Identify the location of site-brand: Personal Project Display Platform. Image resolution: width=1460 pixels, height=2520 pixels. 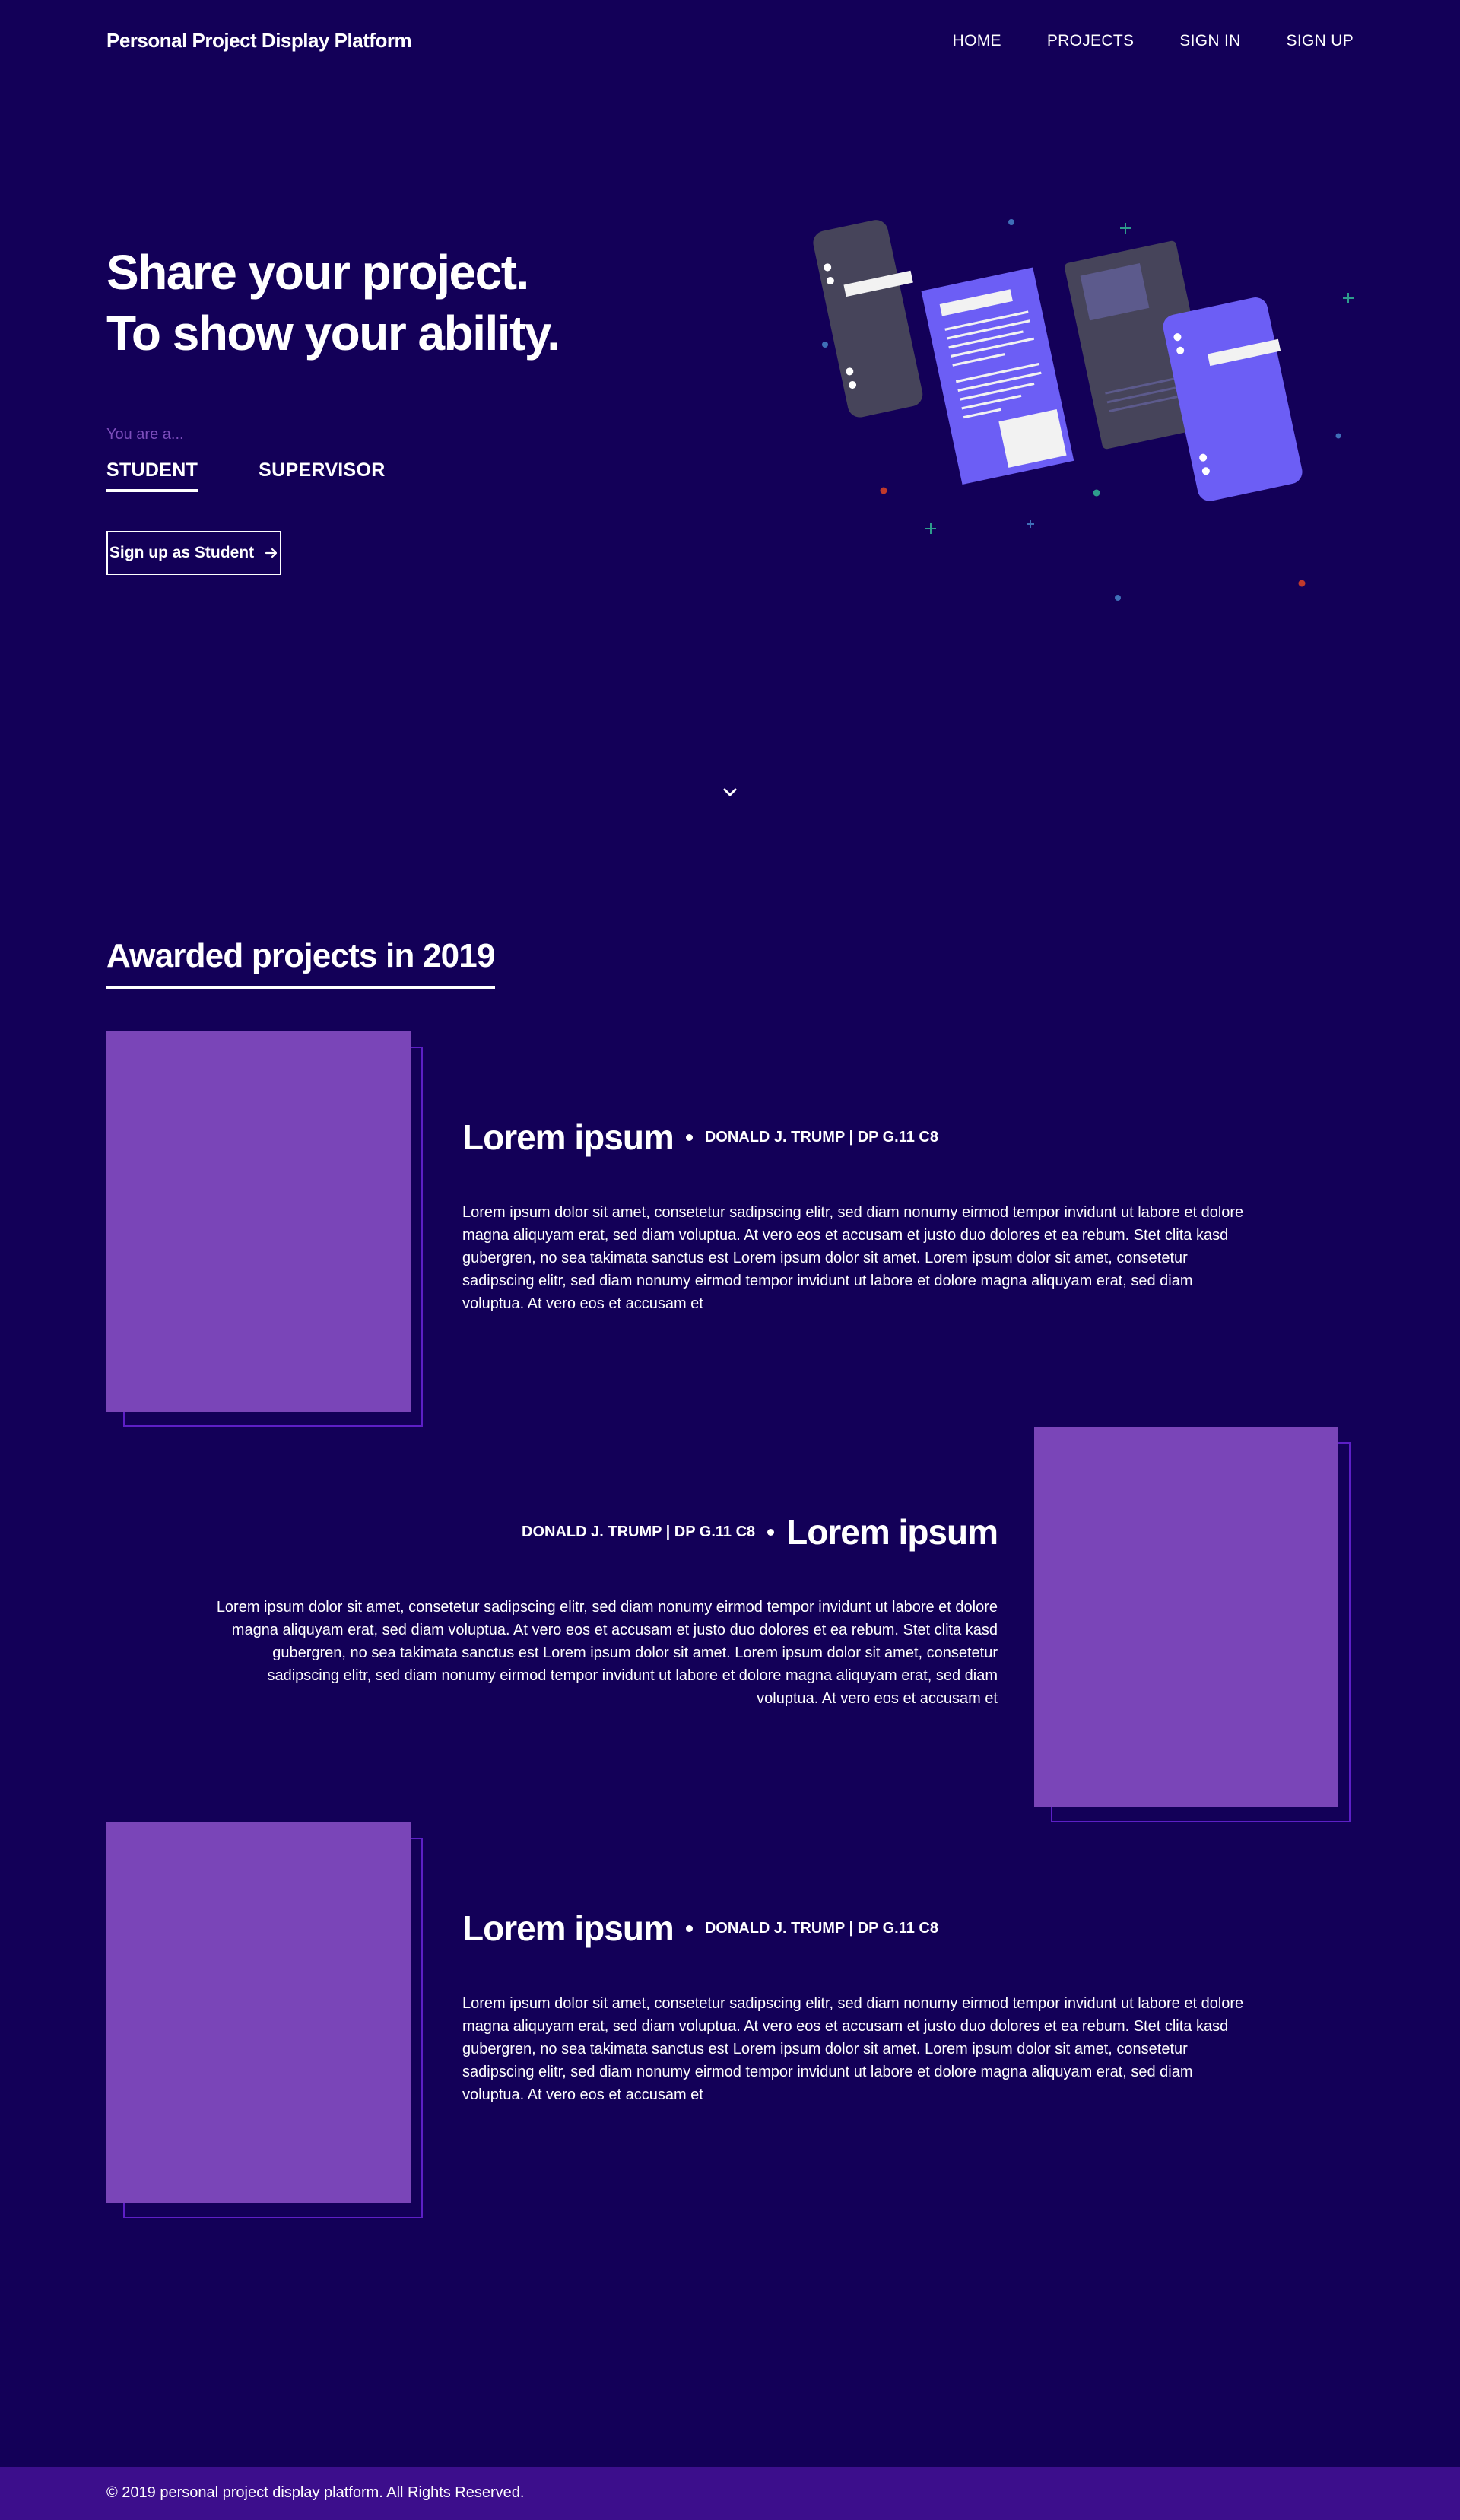
(259, 40).